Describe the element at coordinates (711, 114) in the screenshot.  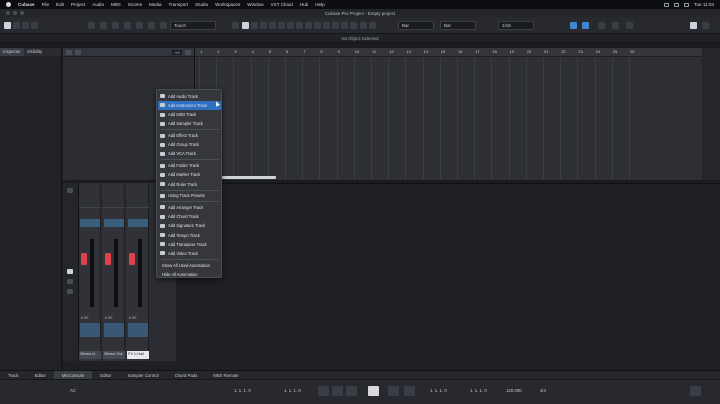
I see `vertical-scroll-zone` at that location.